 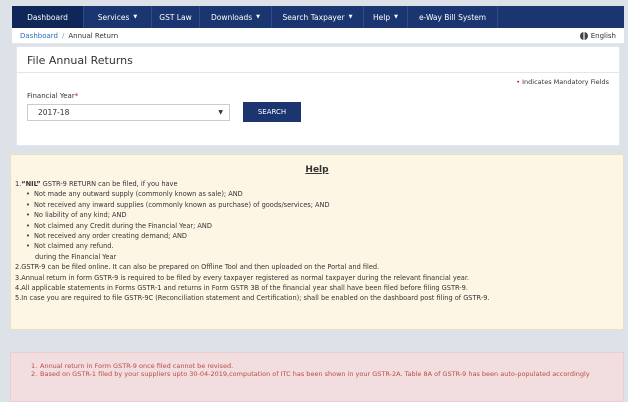 I want to click on globe-icon, so click(x=583, y=35).